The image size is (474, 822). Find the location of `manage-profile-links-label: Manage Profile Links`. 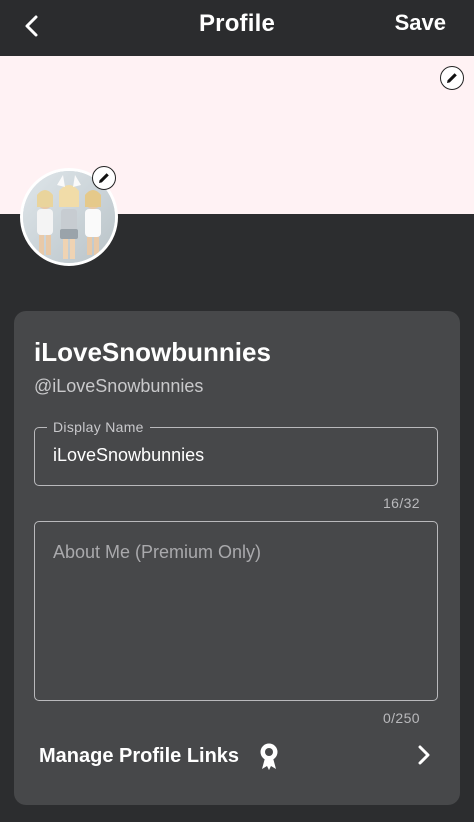

manage-profile-links-label: Manage Profile Links is located at coordinates (139, 756).